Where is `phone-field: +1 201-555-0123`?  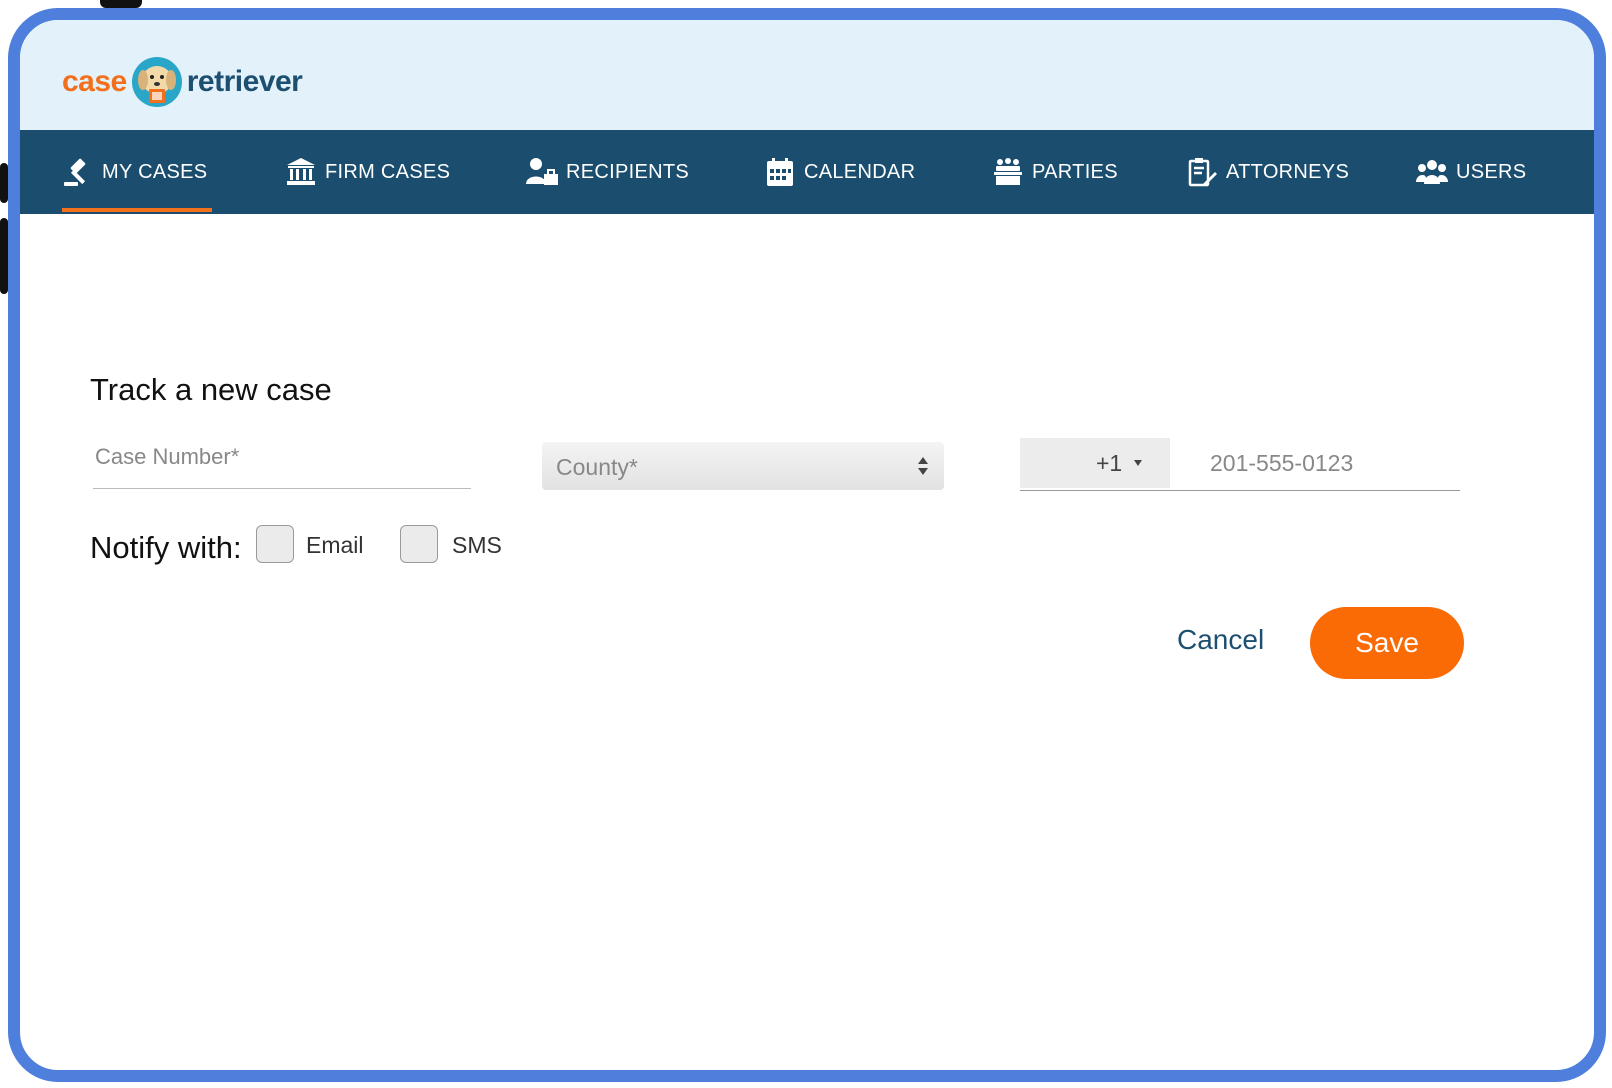
phone-field: +1 201-555-0123 is located at coordinates (1240, 464).